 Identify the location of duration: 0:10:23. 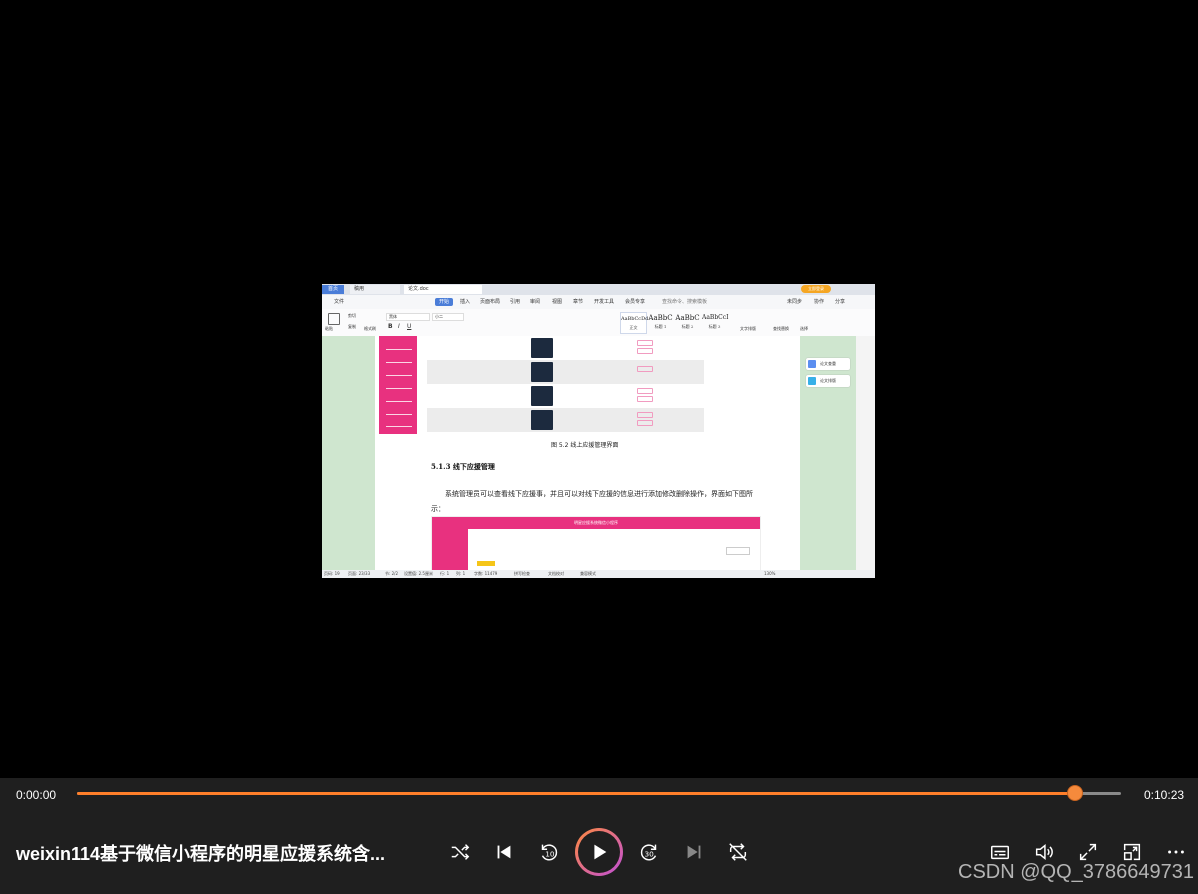
(1164, 795).